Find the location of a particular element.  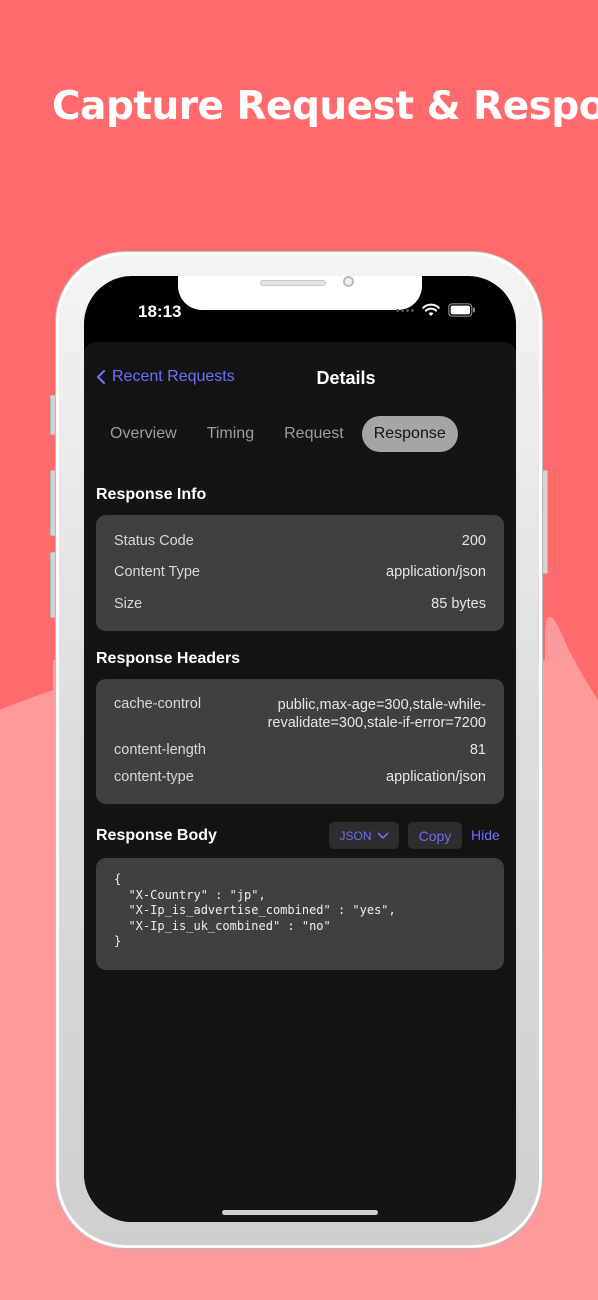

home-indicator is located at coordinates (300, 1212).